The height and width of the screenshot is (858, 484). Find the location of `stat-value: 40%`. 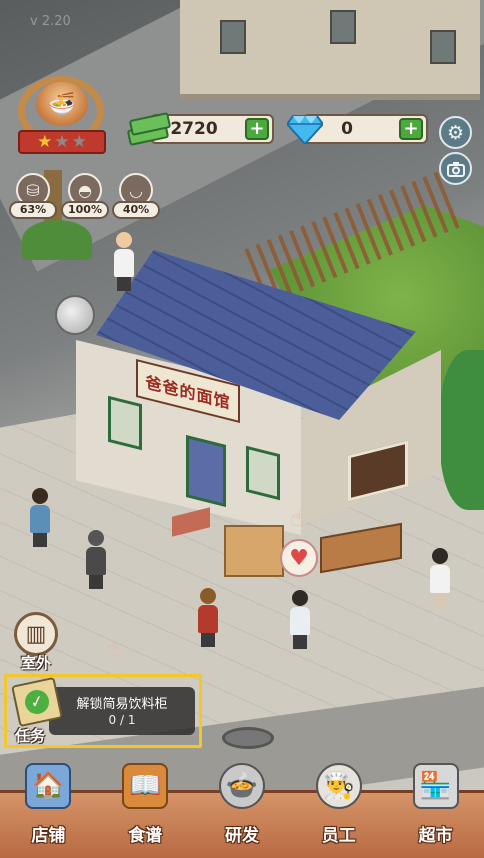

stat-value: 40% is located at coordinates (136, 210).